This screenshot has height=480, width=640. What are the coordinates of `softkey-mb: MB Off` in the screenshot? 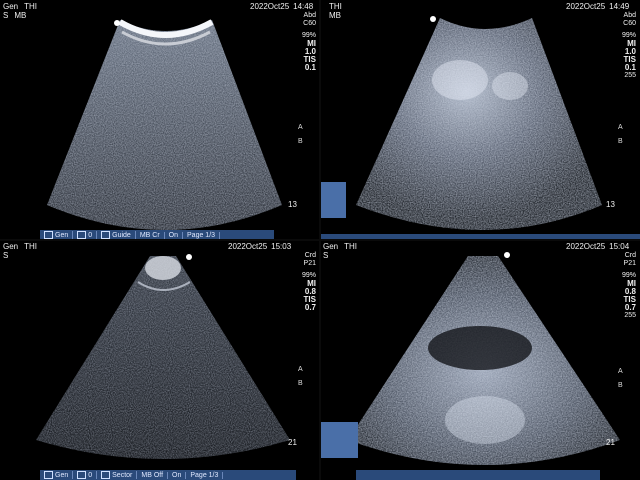 It's located at (153, 475).